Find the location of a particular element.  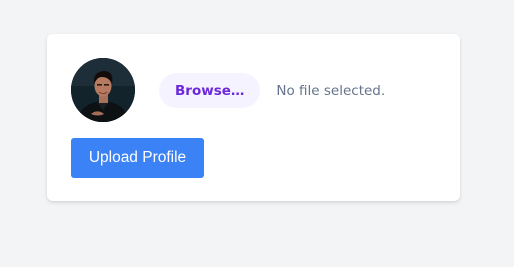

avatar-photo-icon is located at coordinates (103, 90).